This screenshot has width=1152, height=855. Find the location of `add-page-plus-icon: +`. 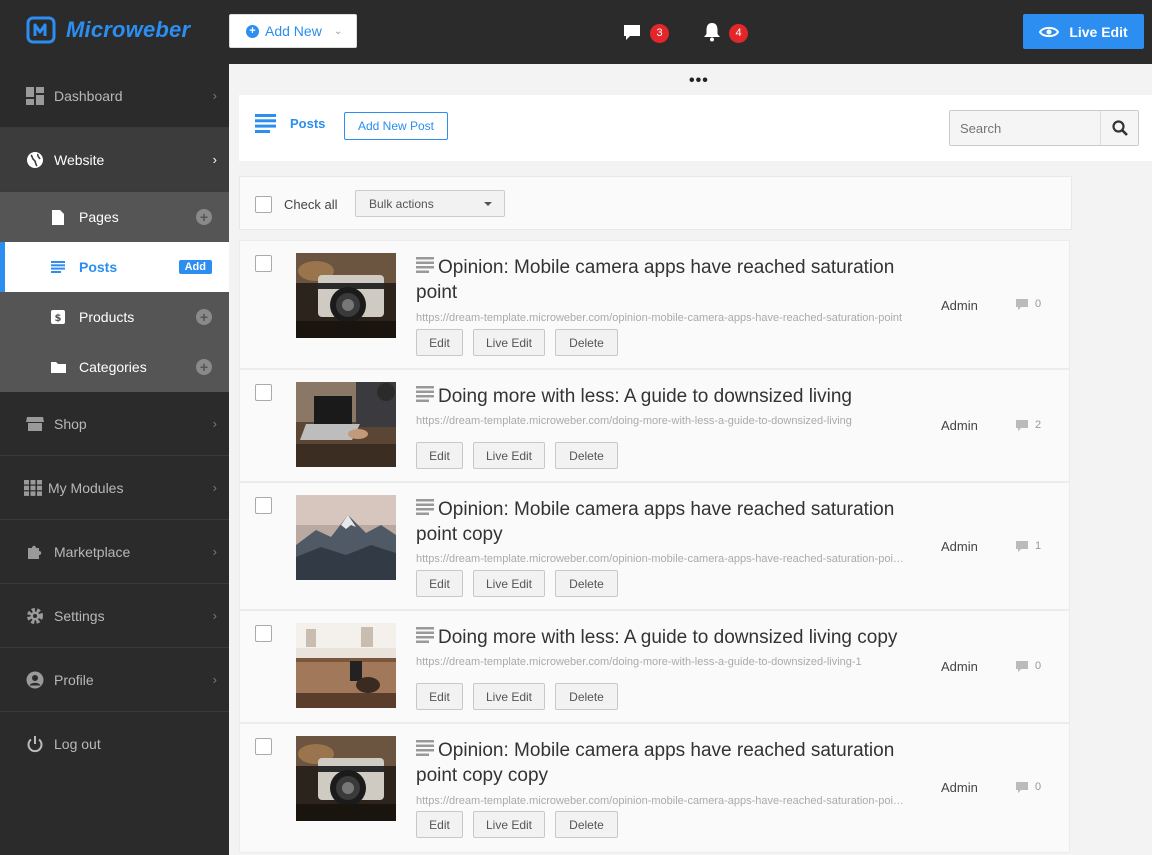

add-page-plus-icon: + is located at coordinates (204, 217).